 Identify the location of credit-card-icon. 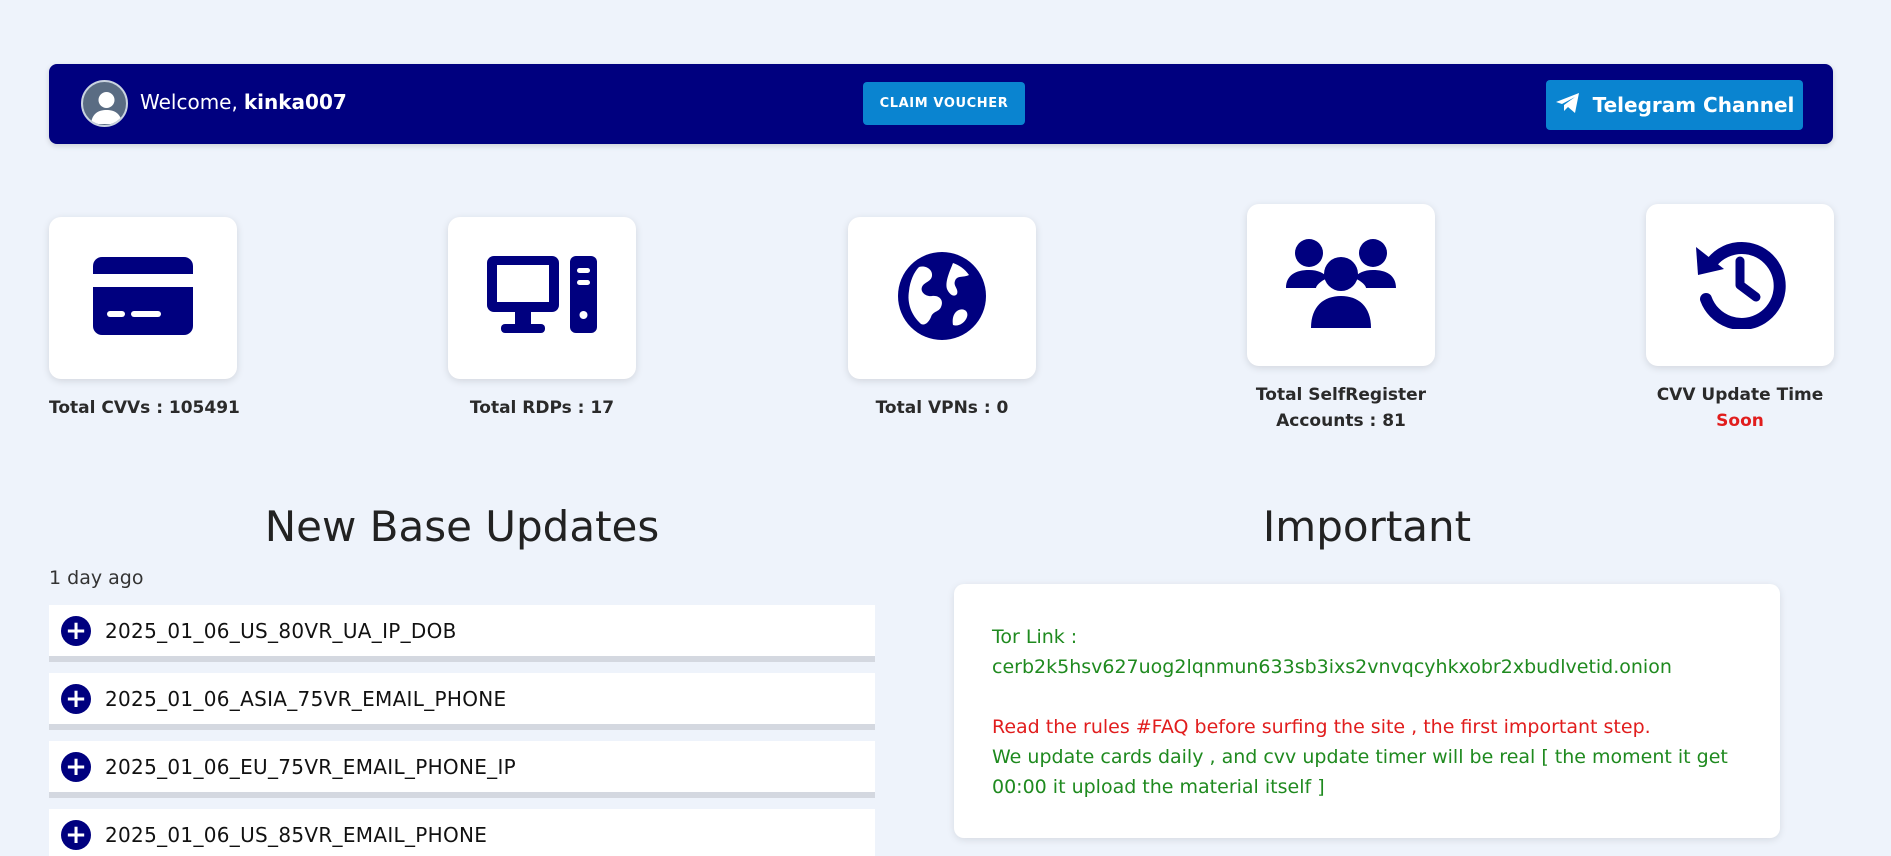
(143, 298).